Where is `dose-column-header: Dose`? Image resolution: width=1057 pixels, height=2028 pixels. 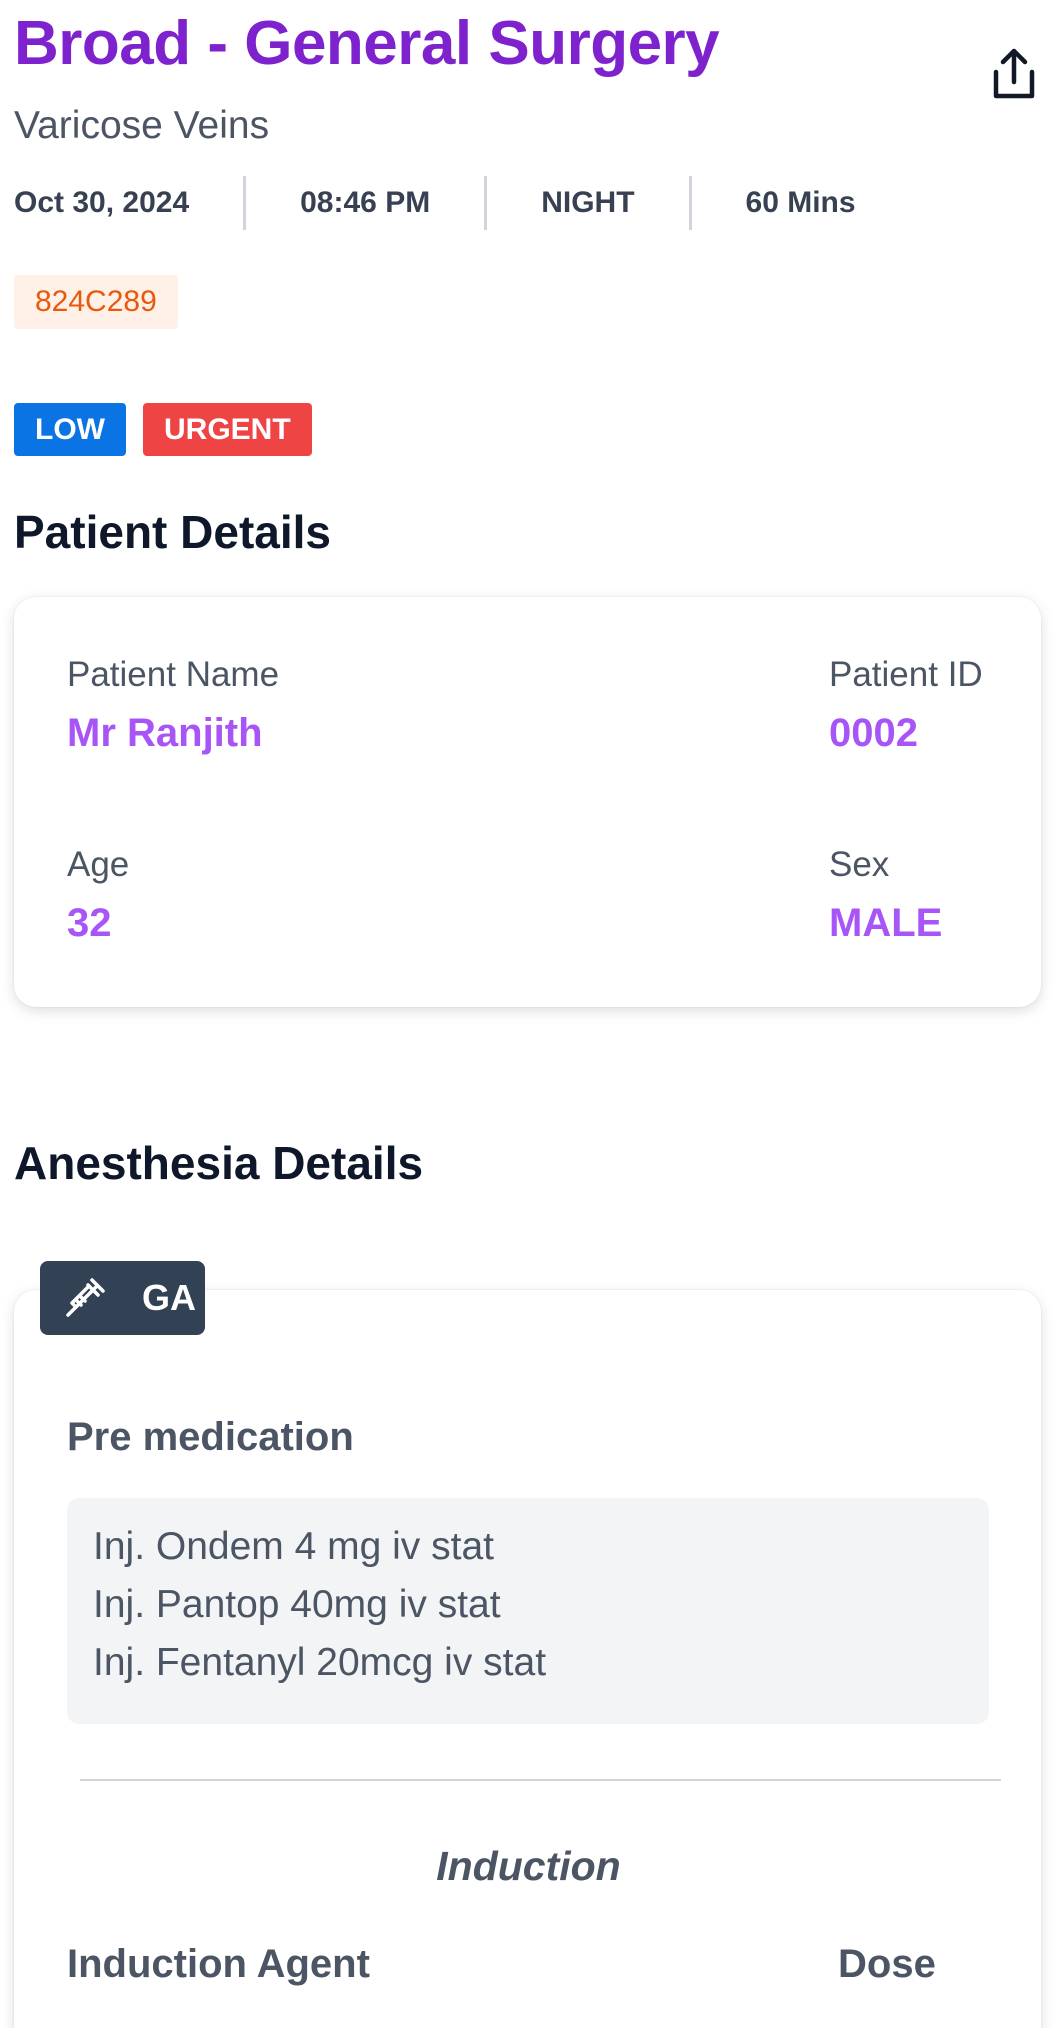 dose-column-header: Dose is located at coordinates (887, 1964).